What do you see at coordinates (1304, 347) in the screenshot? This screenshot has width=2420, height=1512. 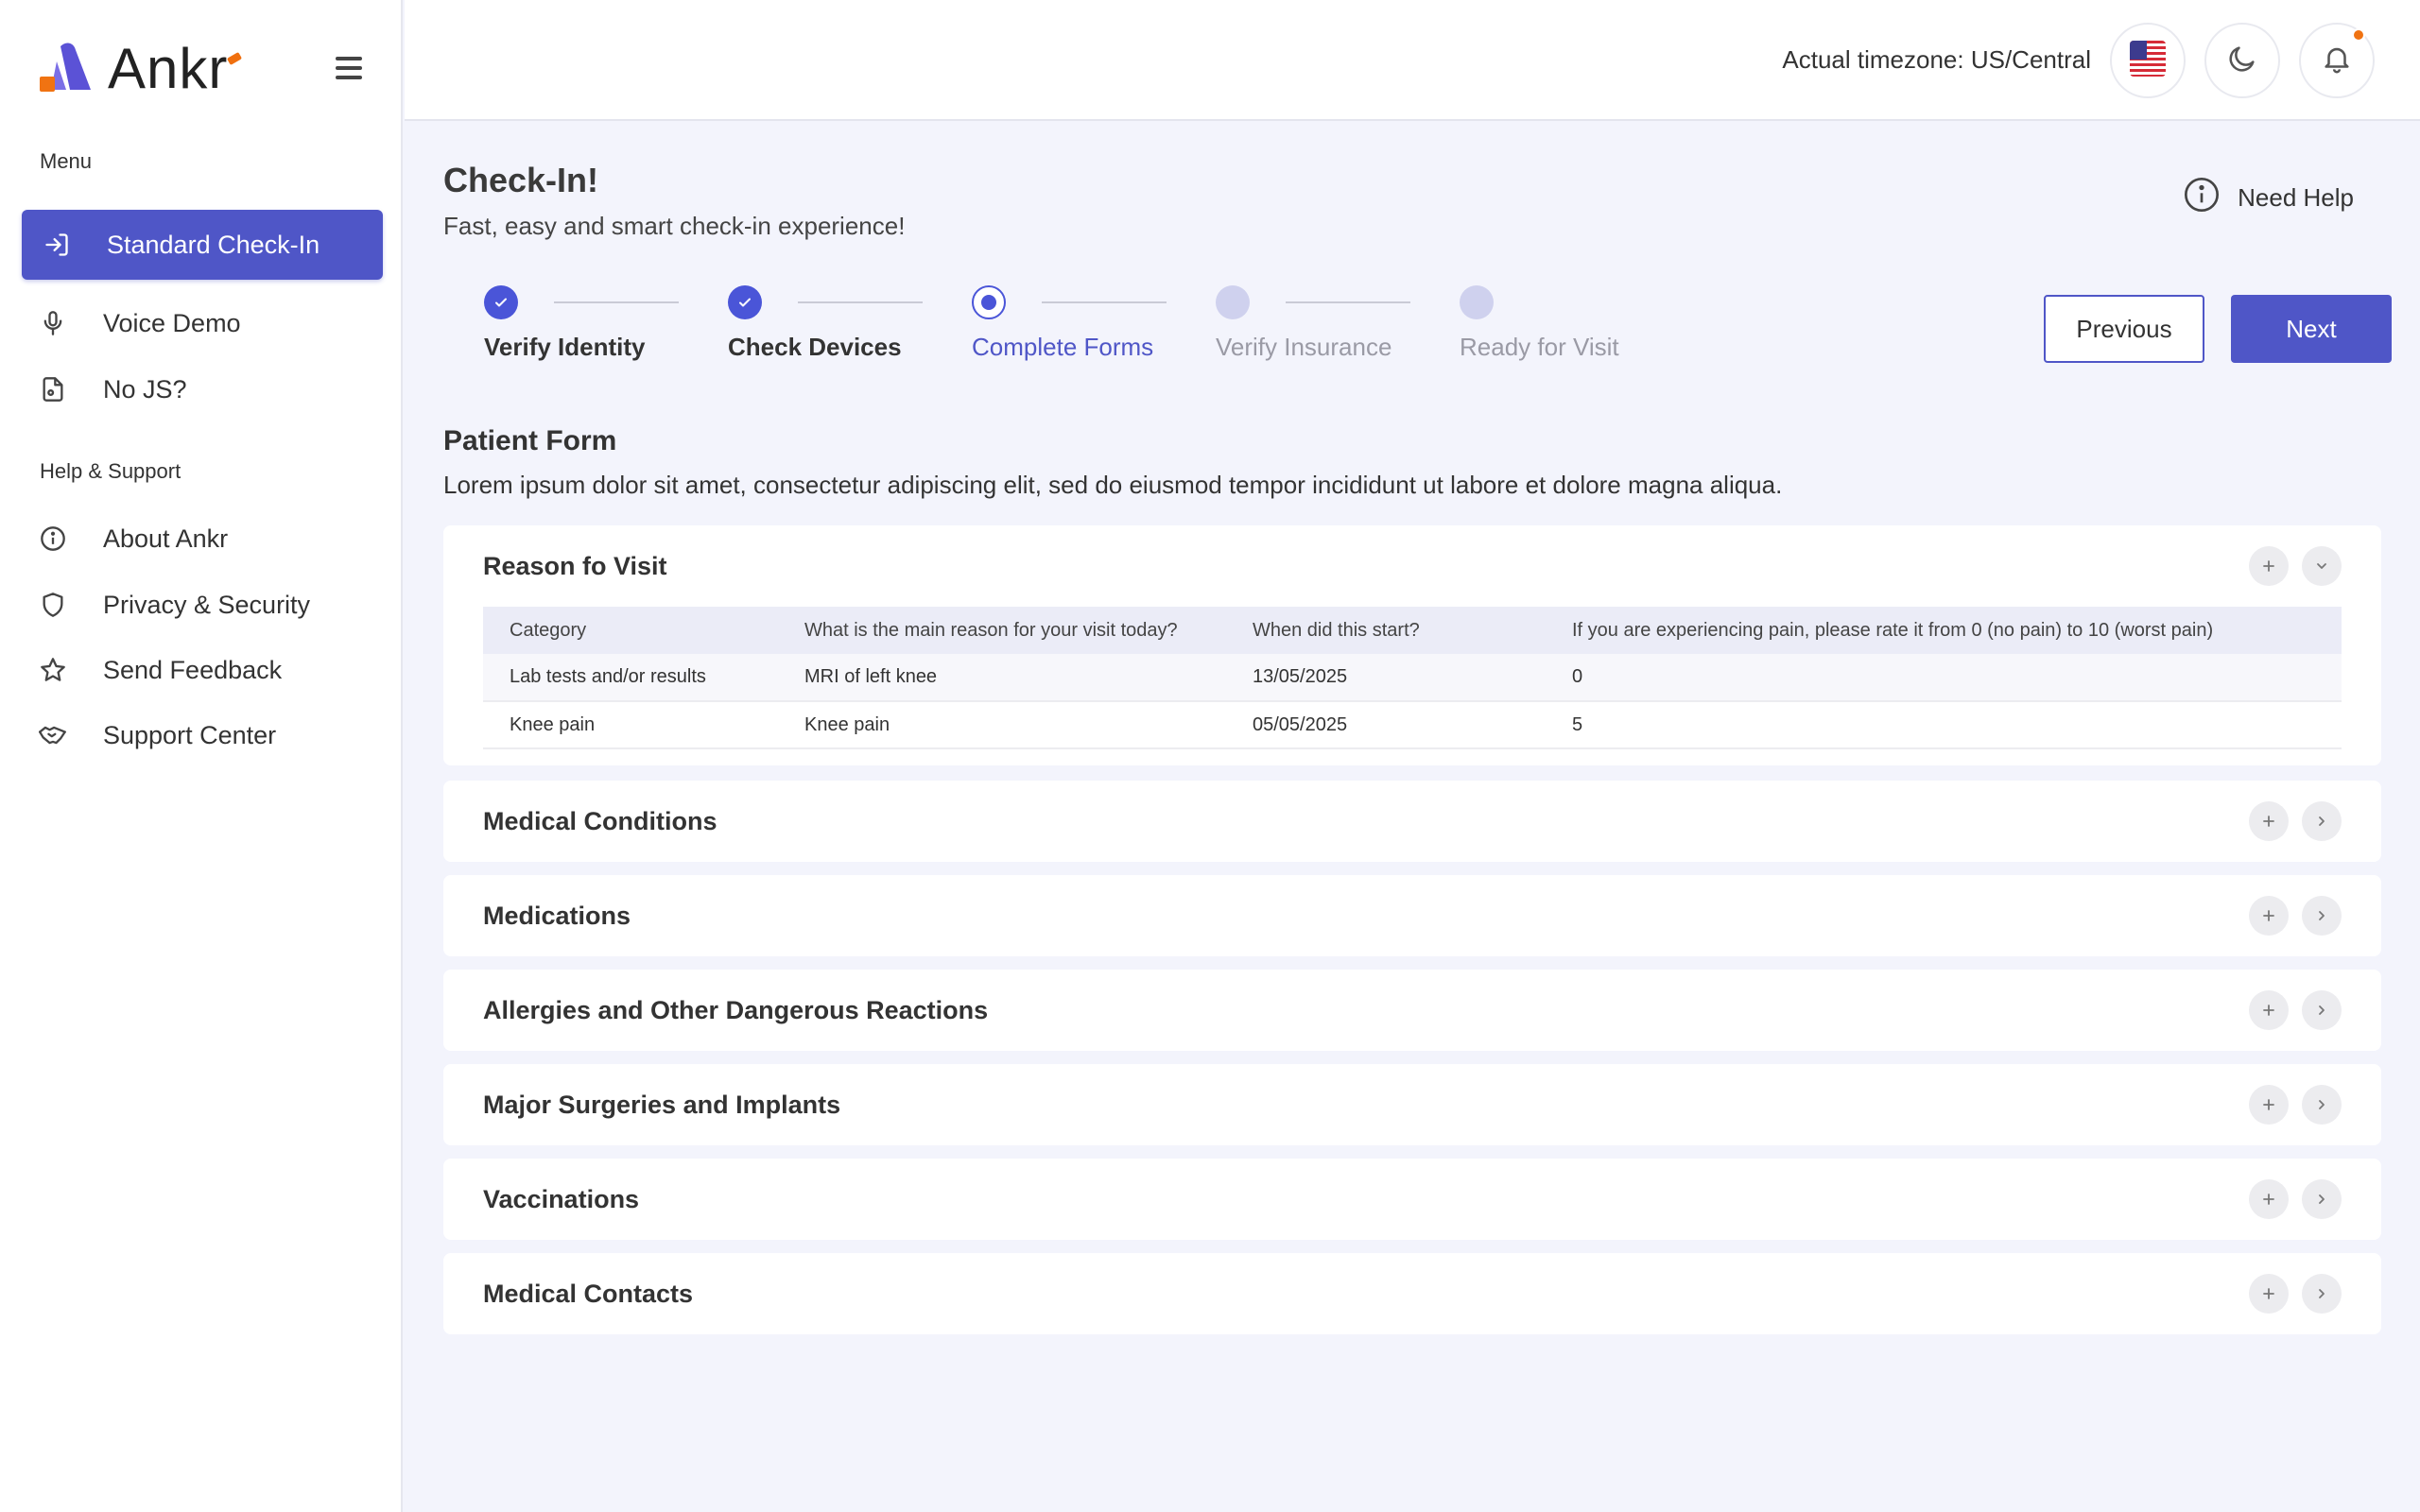 I see `step-label: Verify Insurance` at bounding box center [1304, 347].